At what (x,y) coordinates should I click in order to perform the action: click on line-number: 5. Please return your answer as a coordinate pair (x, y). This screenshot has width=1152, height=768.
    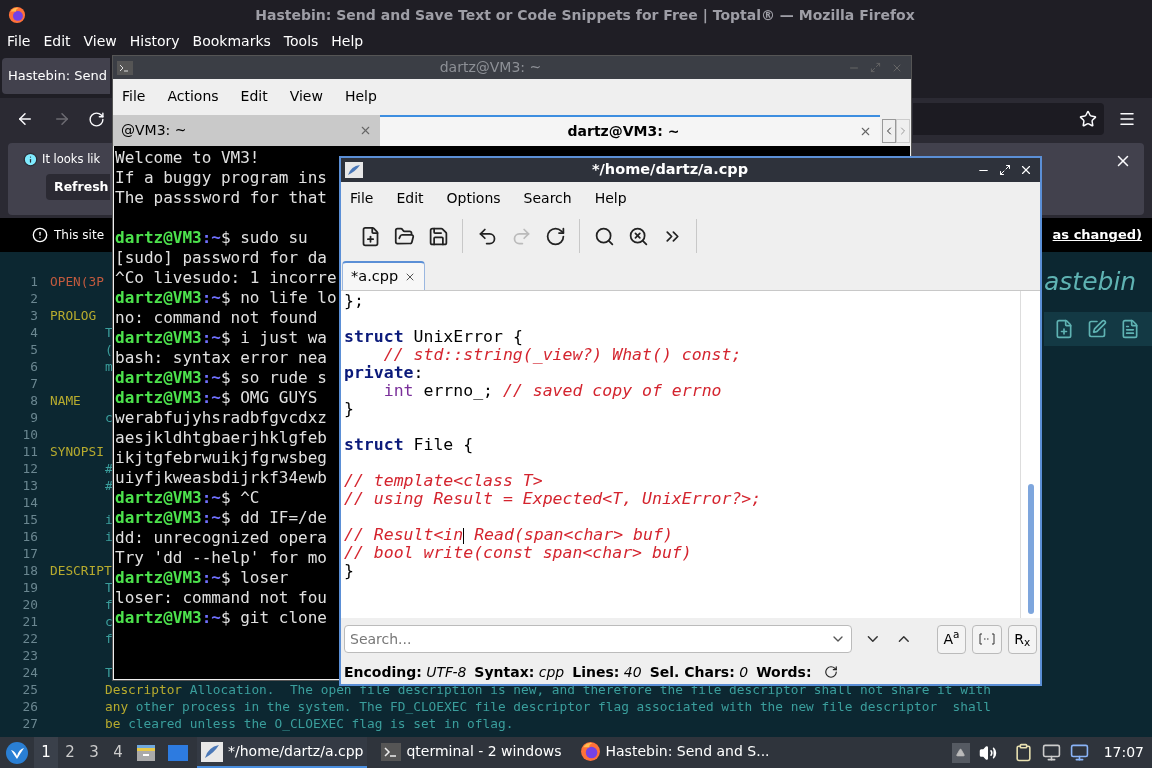
    Looking at the image, I should click on (33, 349).